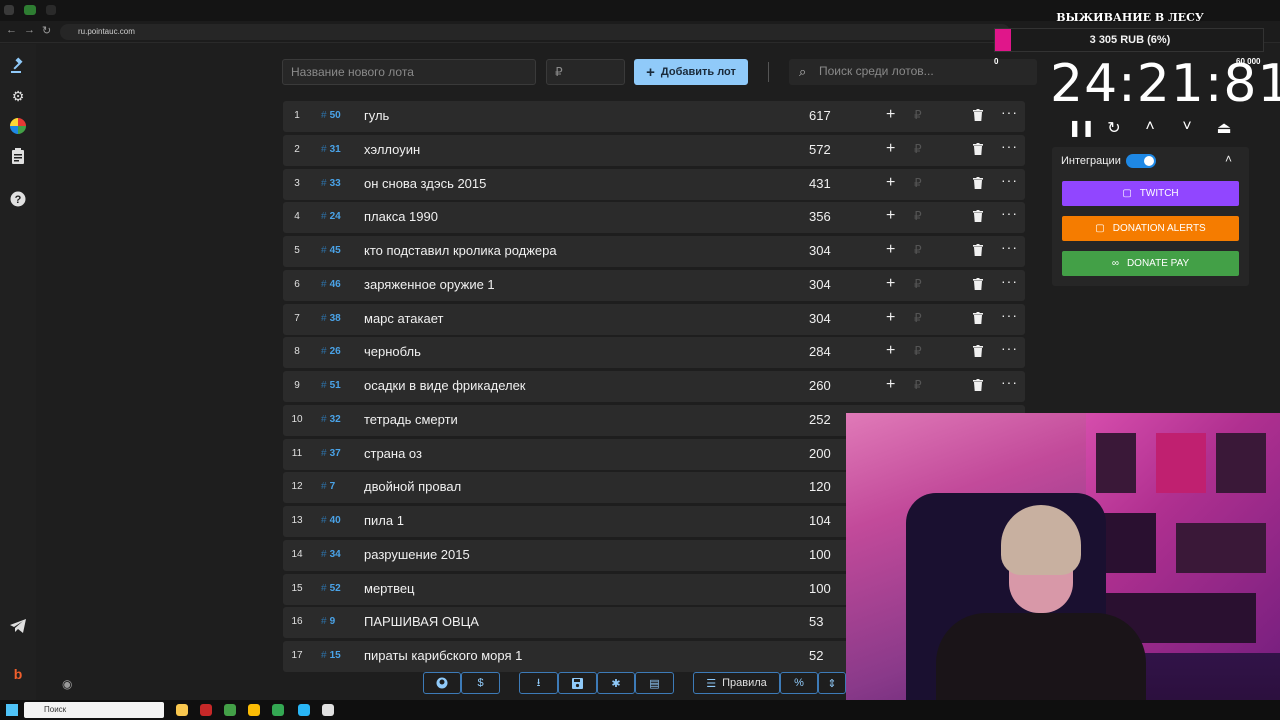 Image resolution: width=1280 pixels, height=720 pixels. What do you see at coordinates (331, 351) in the screenshot?
I see `lot-fast-id: #26` at bounding box center [331, 351].